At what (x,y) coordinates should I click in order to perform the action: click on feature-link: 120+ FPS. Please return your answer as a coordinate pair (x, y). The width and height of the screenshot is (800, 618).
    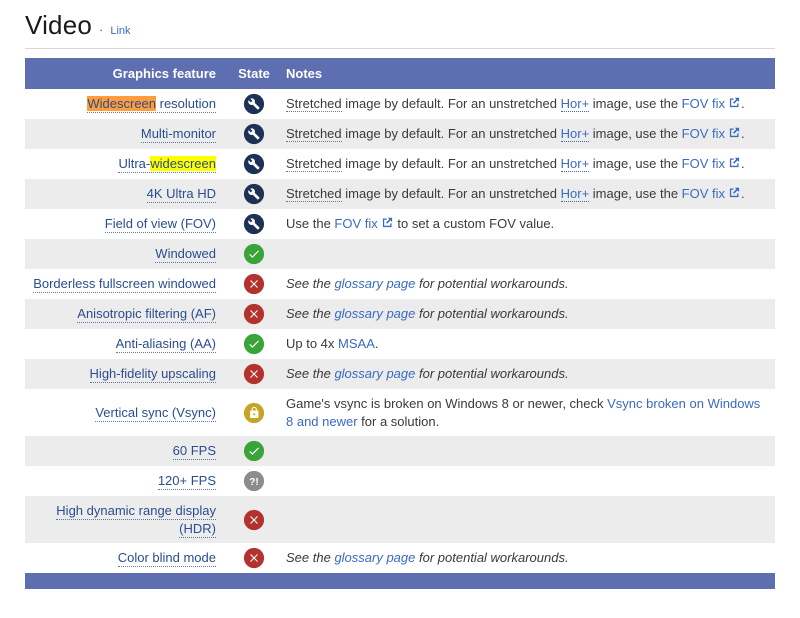
    Looking at the image, I should click on (186, 482).